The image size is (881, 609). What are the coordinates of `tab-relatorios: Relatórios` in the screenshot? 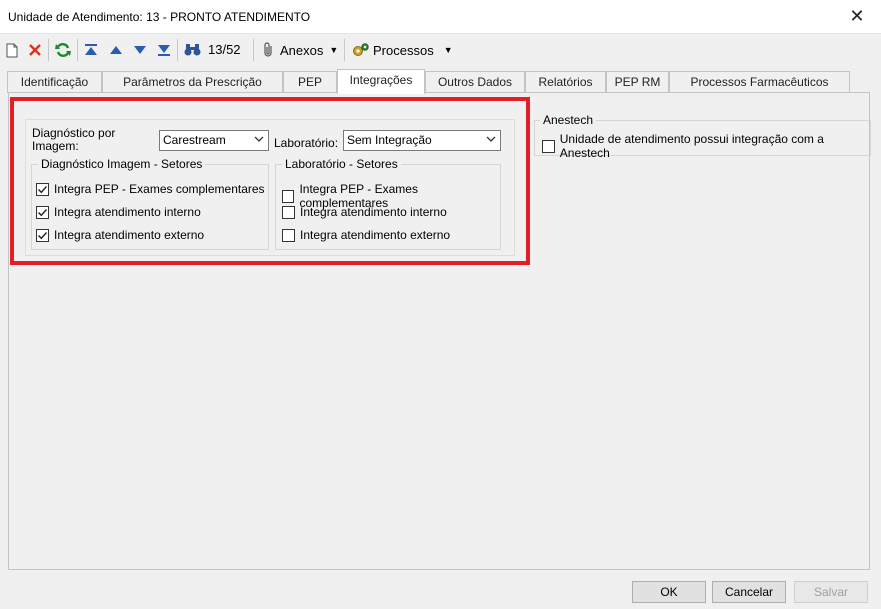 It's located at (565, 82).